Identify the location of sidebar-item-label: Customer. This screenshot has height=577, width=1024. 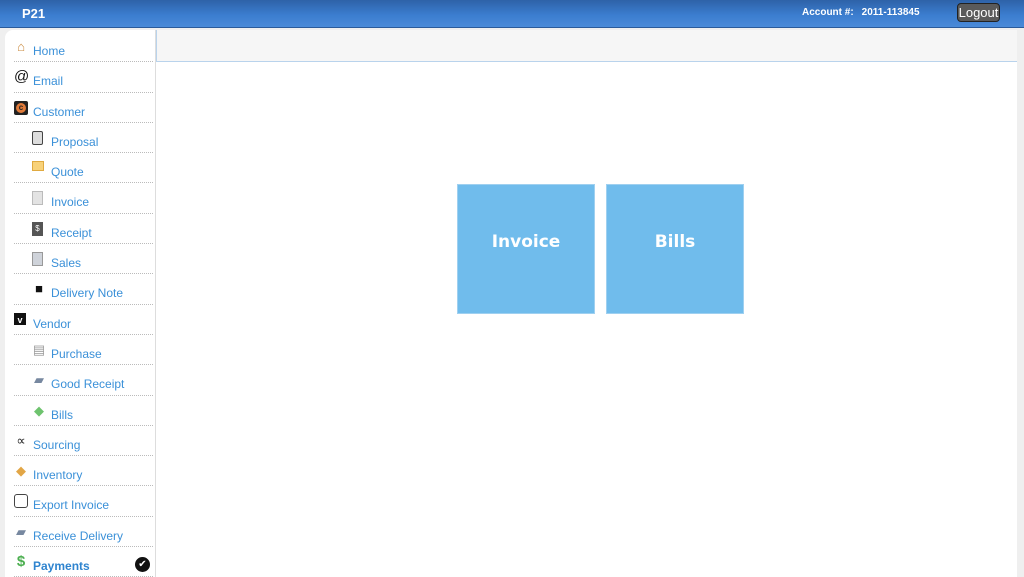
(59, 111).